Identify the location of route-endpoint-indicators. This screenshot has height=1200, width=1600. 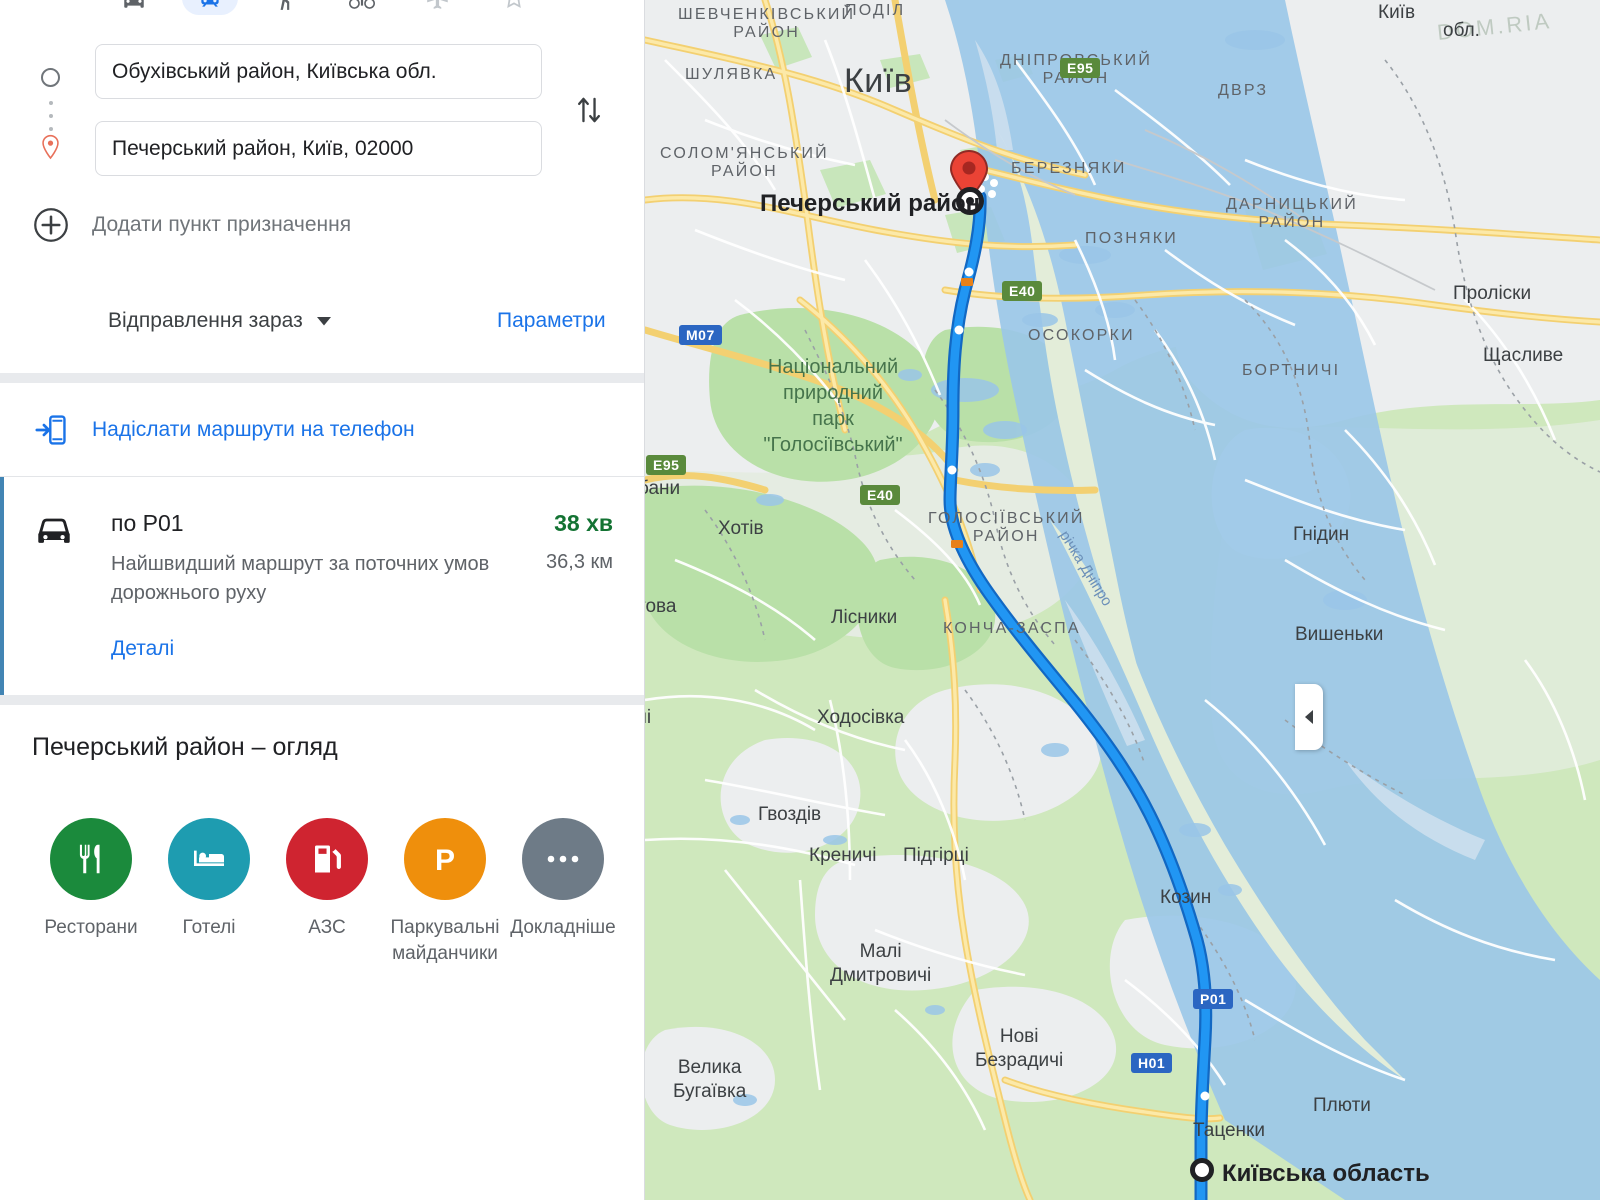
(51, 110).